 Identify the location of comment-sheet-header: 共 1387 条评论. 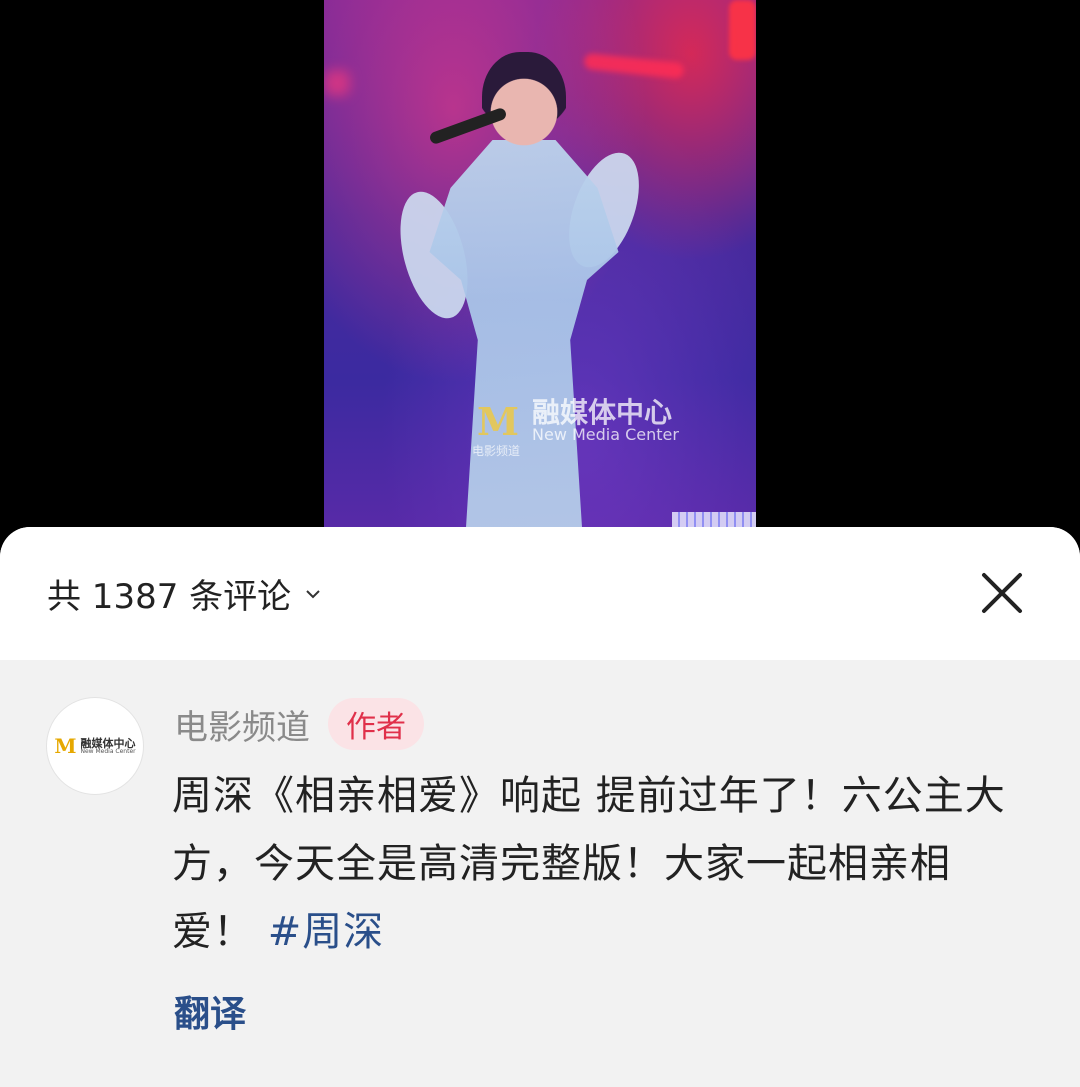
(540, 593).